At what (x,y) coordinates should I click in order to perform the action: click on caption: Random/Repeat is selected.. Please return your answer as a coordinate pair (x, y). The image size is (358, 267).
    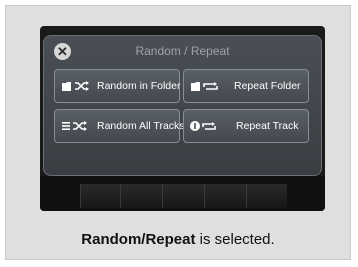
    Looking at the image, I should click on (178, 239).